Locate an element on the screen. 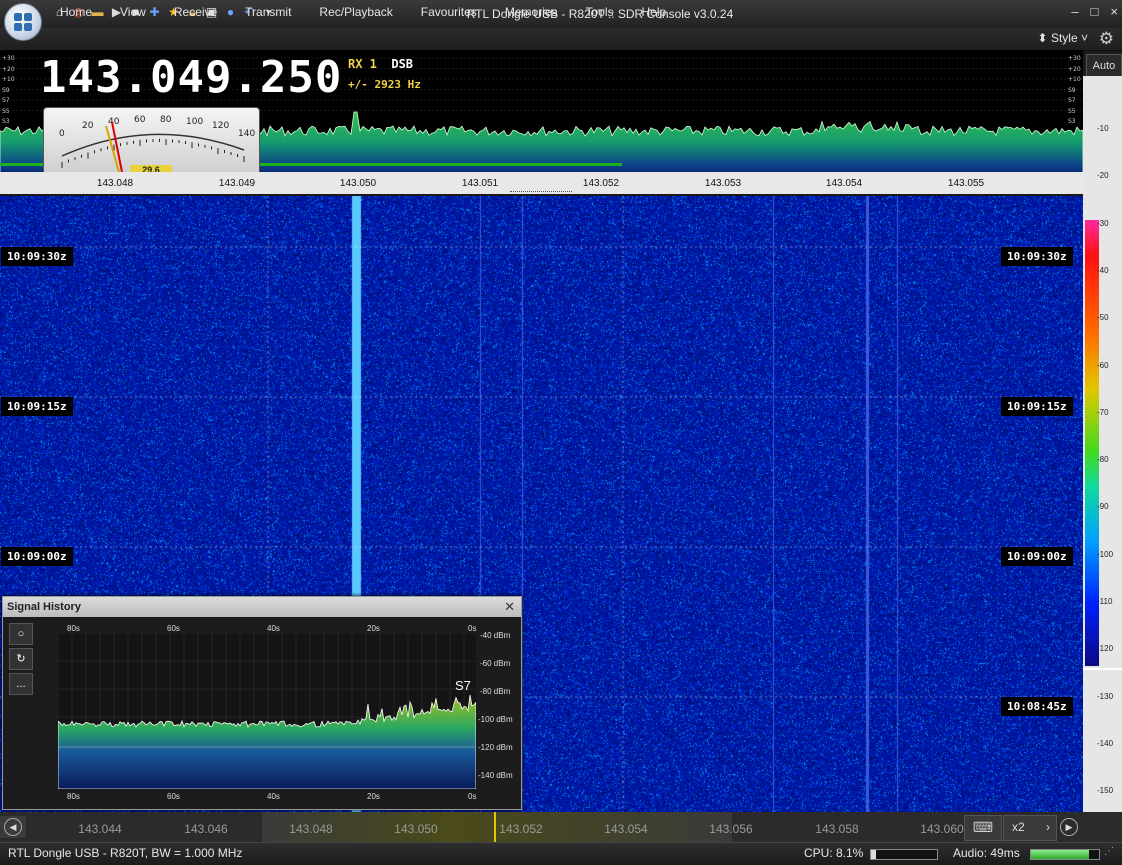 Image resolution: width=1122 pixels, height=865 pixels. frequency-display: 143.049.250 is located at coordinates (191, 77).